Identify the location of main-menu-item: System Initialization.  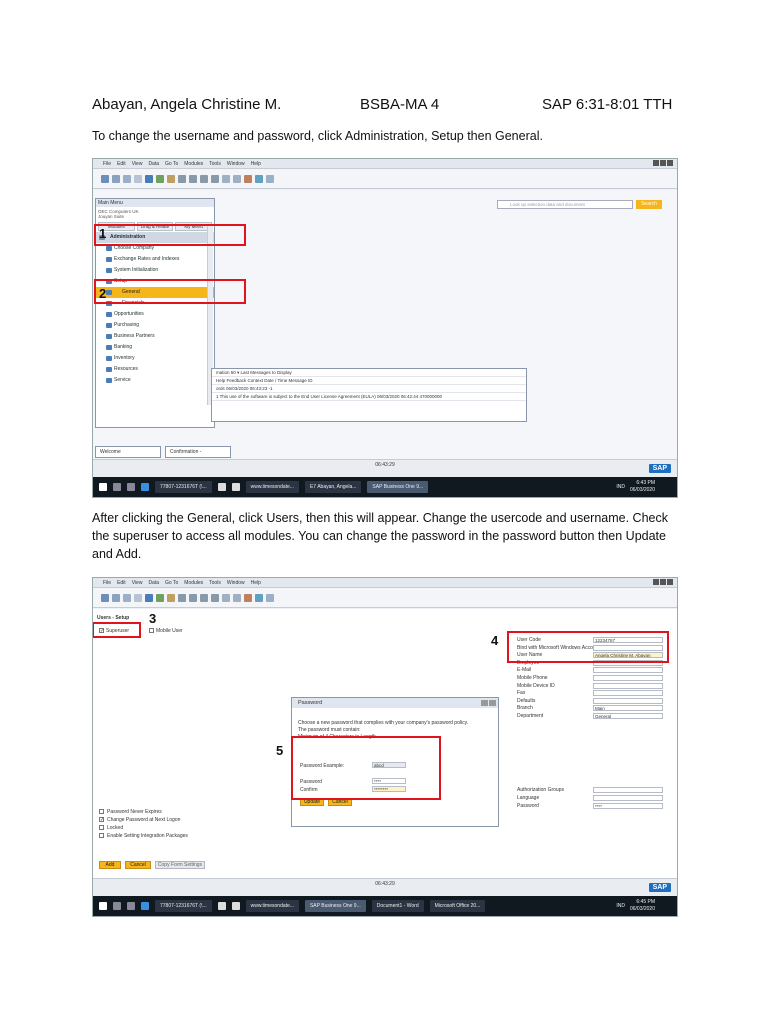
(155, 270).